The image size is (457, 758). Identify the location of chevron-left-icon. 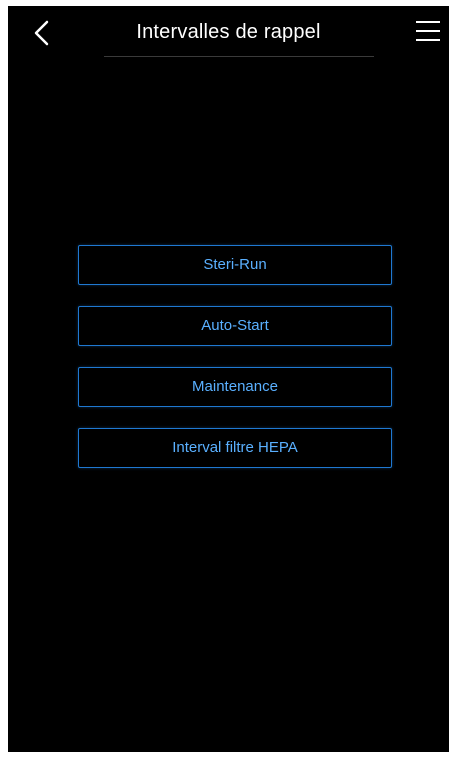
(41, 33).